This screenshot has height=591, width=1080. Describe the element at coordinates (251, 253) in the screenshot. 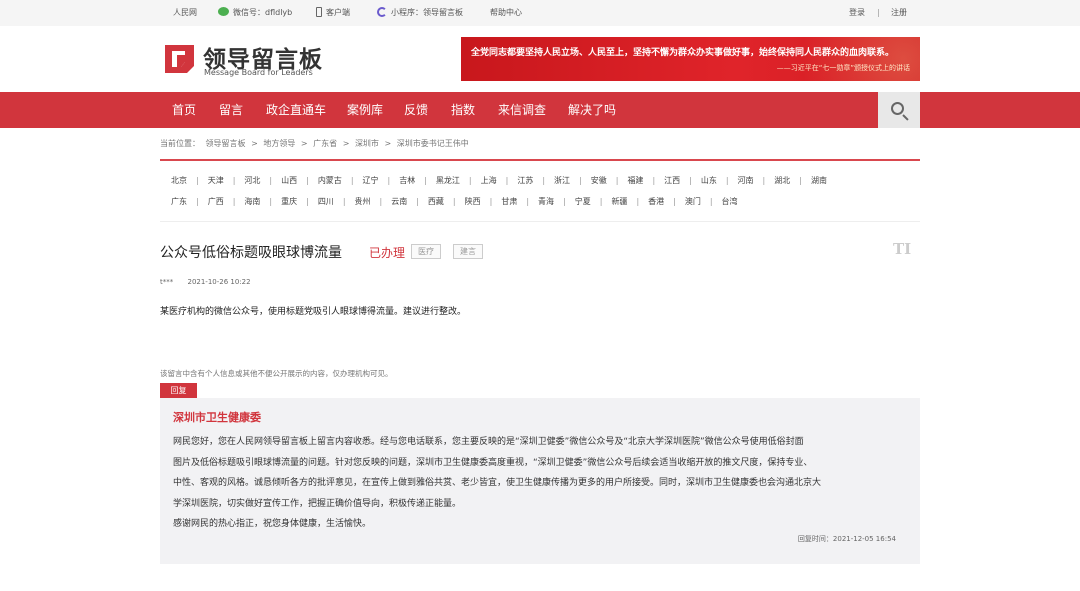

I see `post-title: 公众号低俗标题吸眼球博流量` at that location.